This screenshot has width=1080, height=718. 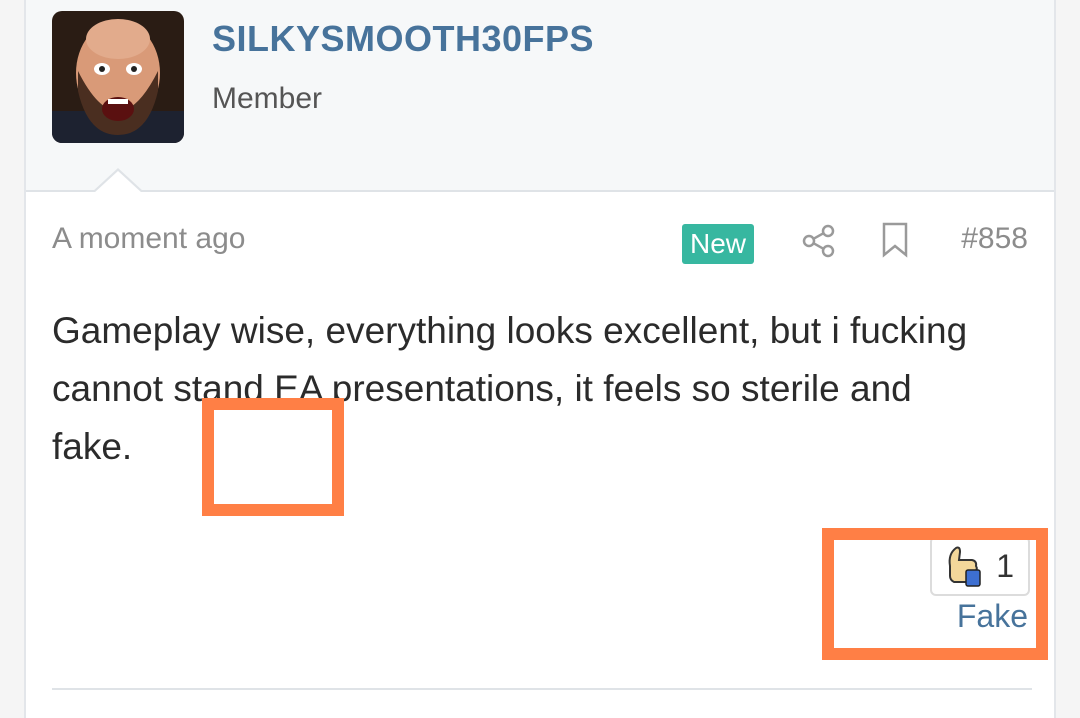 What do you see at coordinates (403, 39) in the screenshot?
I see `username: SILKYSMOOTH30FPS` at bounding box center [403, 39].